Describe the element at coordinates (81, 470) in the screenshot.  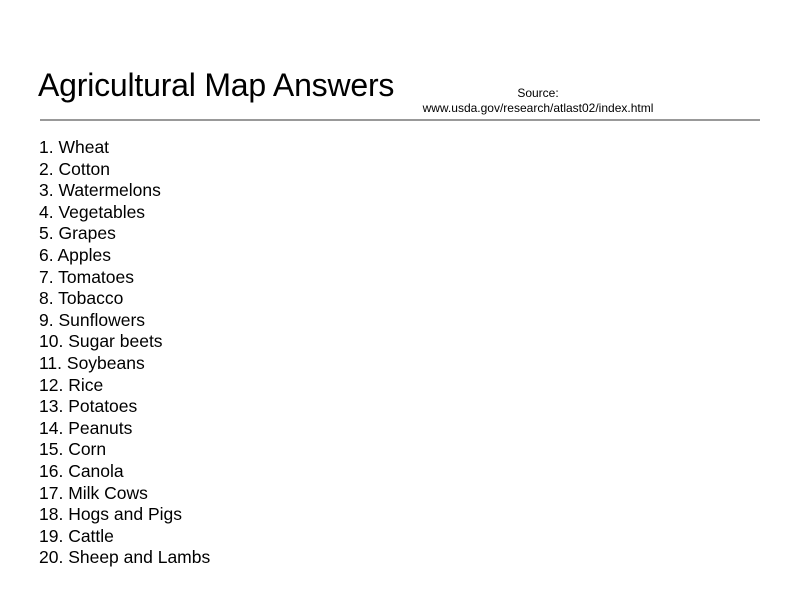
I see `answer-item: 16. Canola` at that location.